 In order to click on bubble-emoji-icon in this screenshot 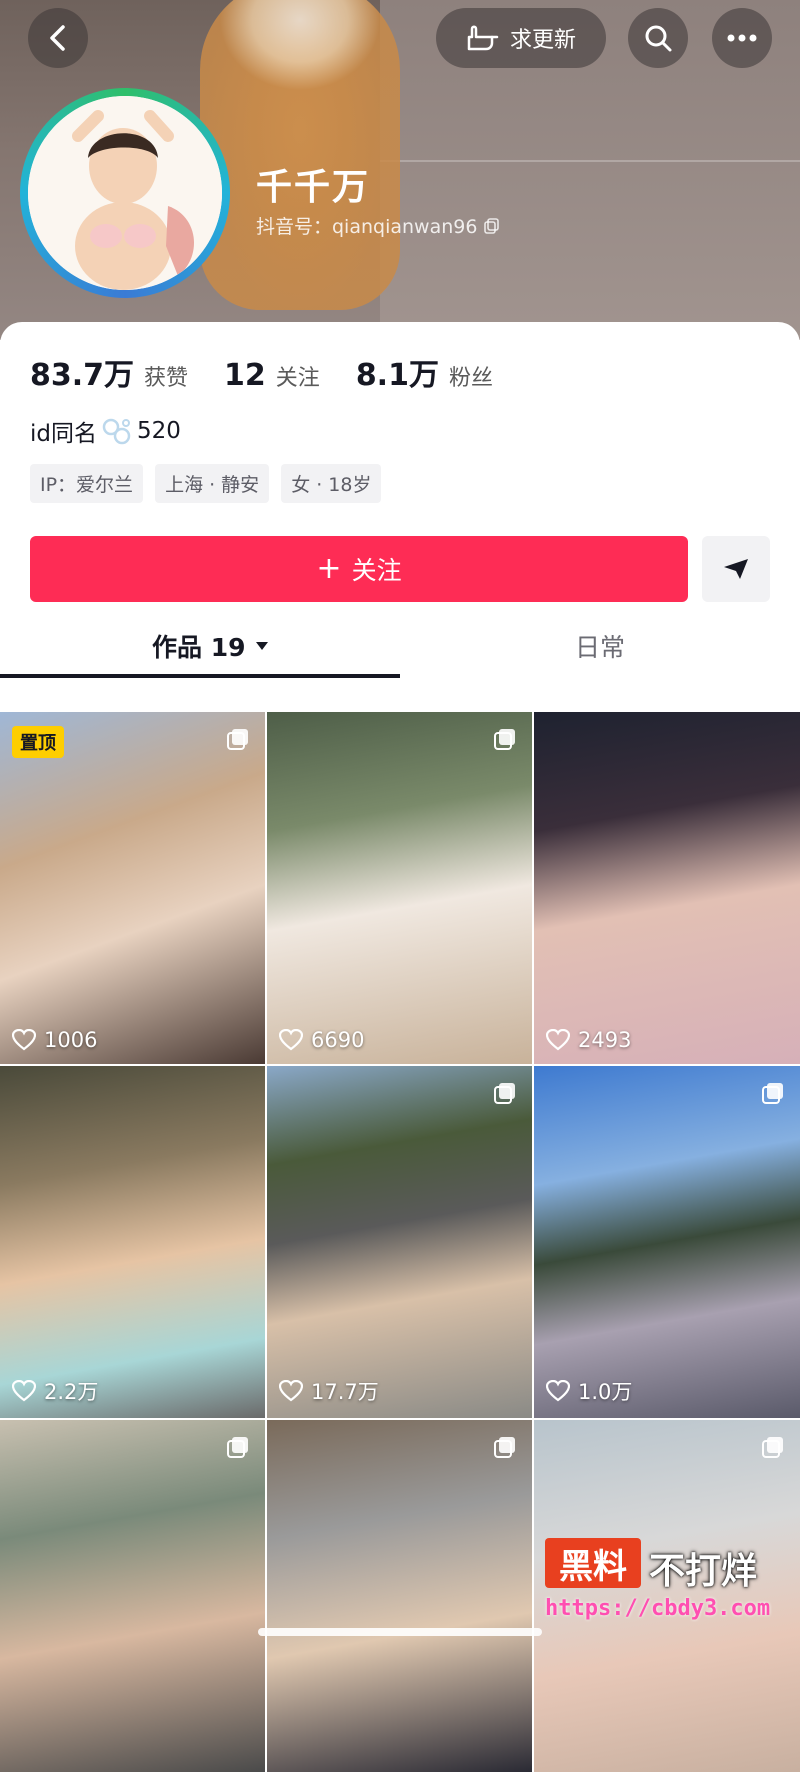, I will do `click(116, 431)`.